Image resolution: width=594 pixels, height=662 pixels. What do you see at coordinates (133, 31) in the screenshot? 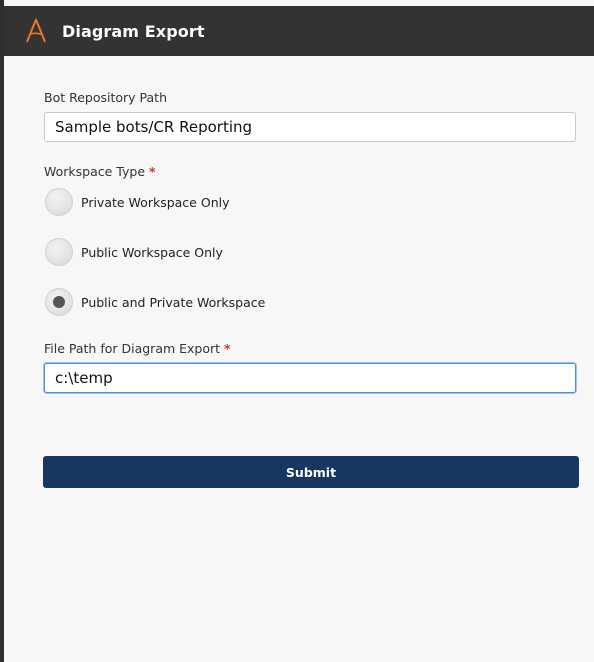
I see `window-title: Diagram Export` at bounding box center [133, 31].